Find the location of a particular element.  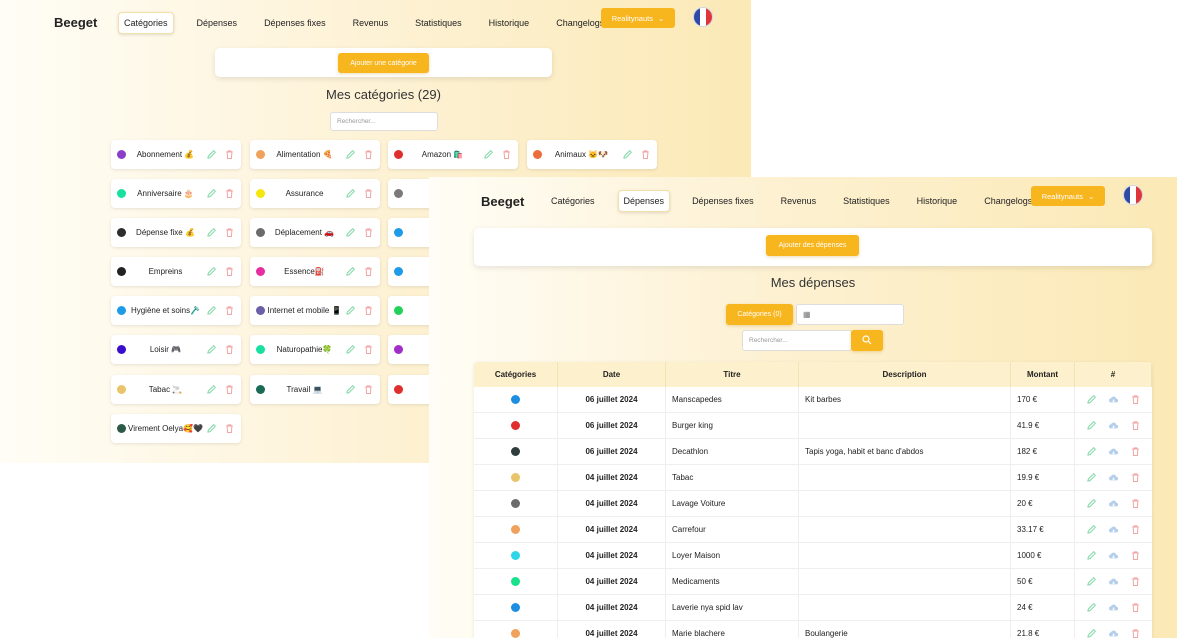

header-amount: Montant is located at coordinates (1043, 374).